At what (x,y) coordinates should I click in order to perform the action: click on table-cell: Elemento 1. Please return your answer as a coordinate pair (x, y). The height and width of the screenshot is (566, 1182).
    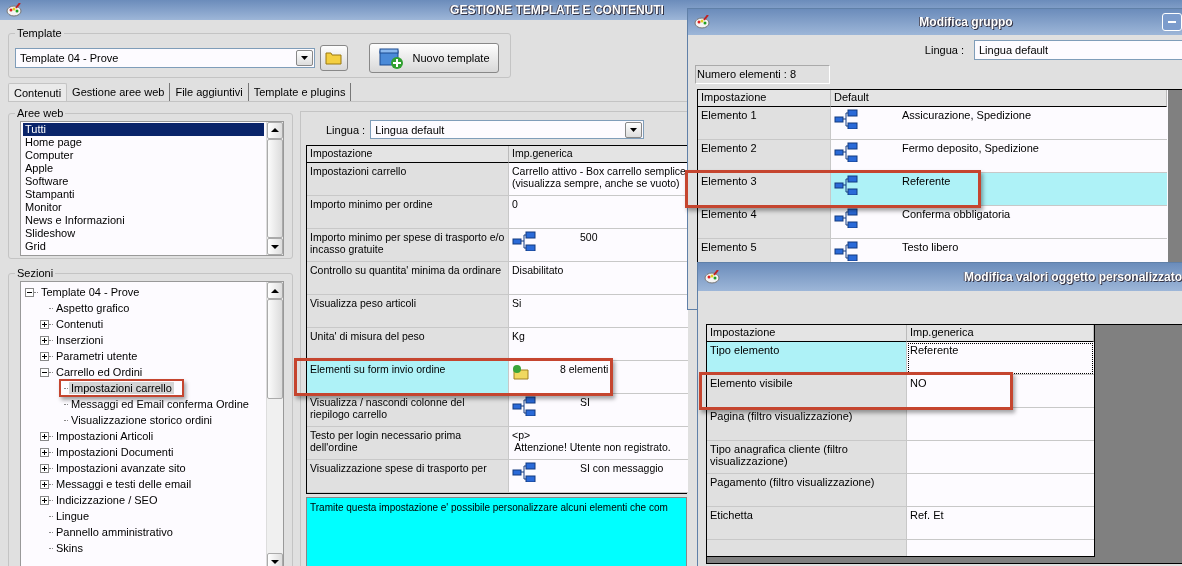
    Looking at the image, I should click on (764, 123).